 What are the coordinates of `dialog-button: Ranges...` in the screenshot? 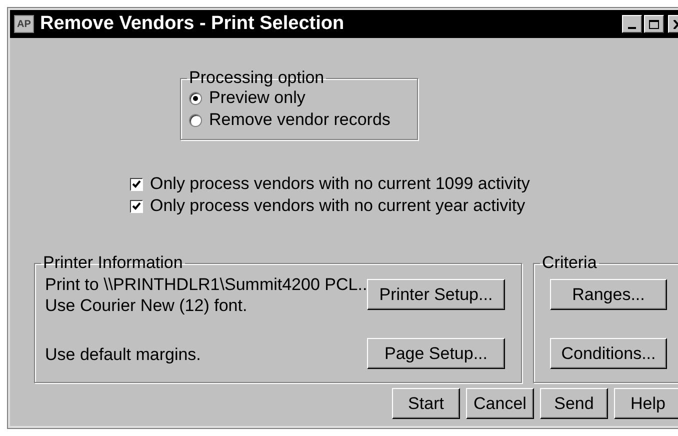 It's located at (608, 294).